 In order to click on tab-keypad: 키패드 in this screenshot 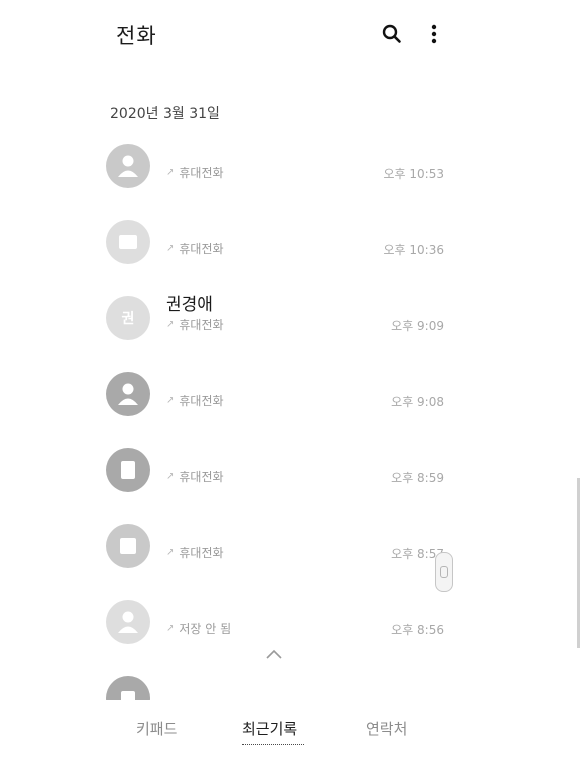, I will do `click(156, 728)`.